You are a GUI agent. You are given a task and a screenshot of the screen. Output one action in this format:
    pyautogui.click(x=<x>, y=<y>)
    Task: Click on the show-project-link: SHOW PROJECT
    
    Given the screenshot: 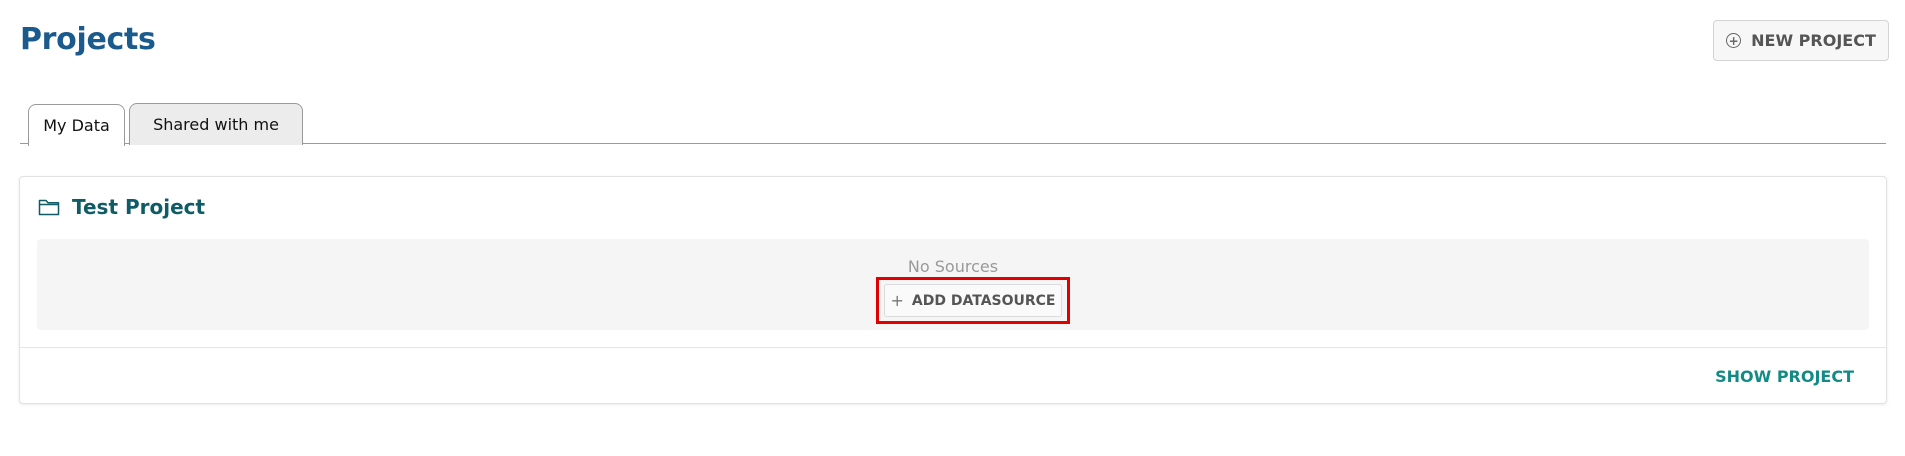 What is the action you would take?
    pyautogui.click(x=1784, y=376)
    